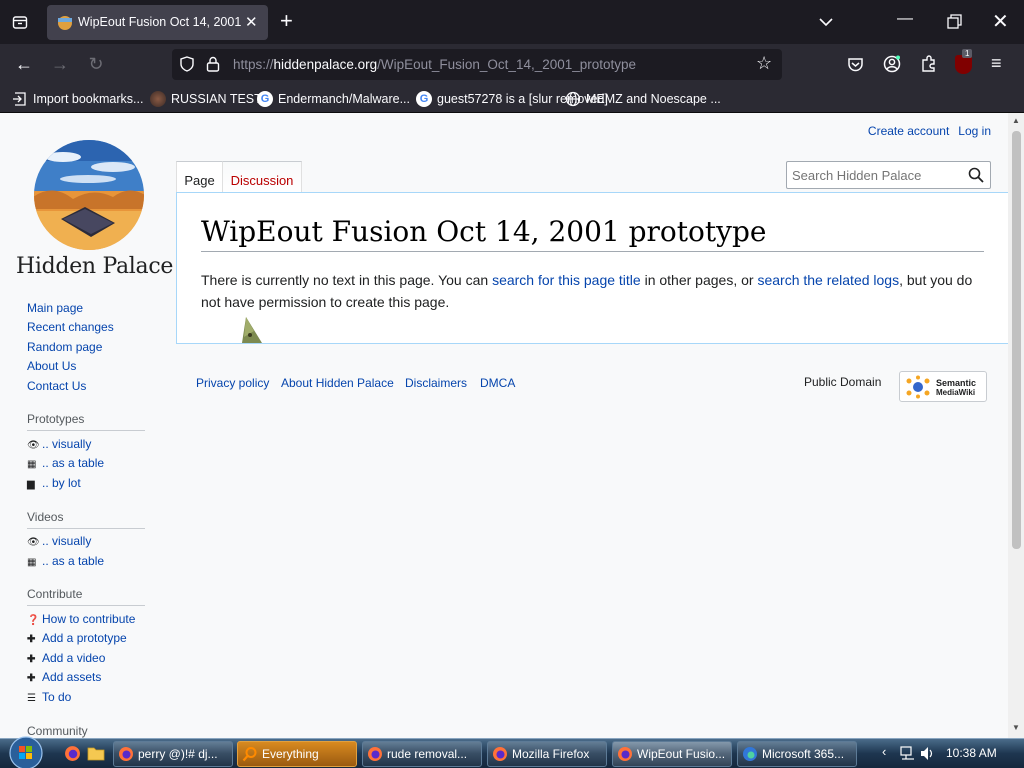 This screenshot has height=768, width=1024. Describe the element at coordinates (158, 99) in the screenshot. I see `russian-test-icon` at that location.